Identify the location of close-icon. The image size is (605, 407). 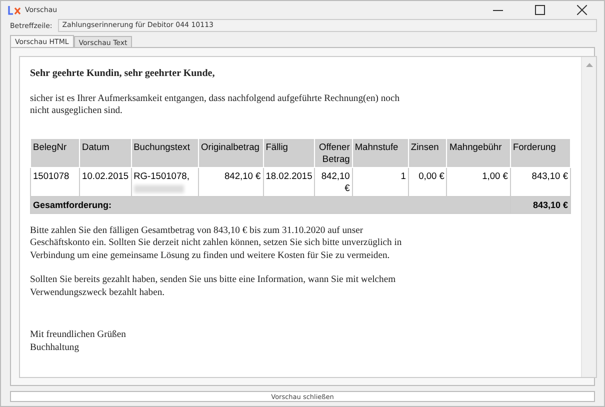
(582, 10).